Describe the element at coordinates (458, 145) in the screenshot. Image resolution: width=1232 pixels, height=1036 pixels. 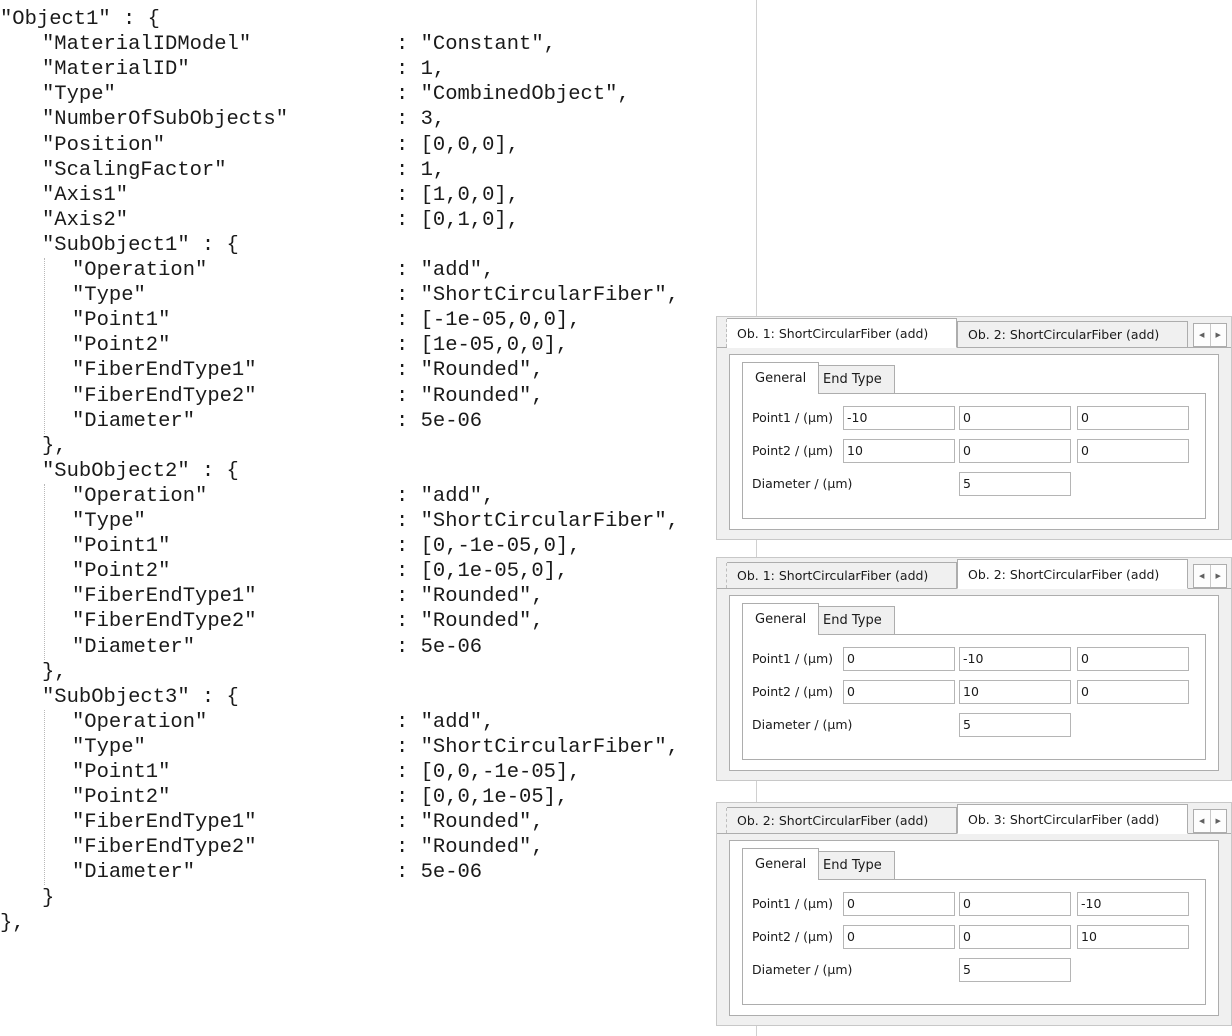
I see `code-line-value: : [0,0,0],` at that location.